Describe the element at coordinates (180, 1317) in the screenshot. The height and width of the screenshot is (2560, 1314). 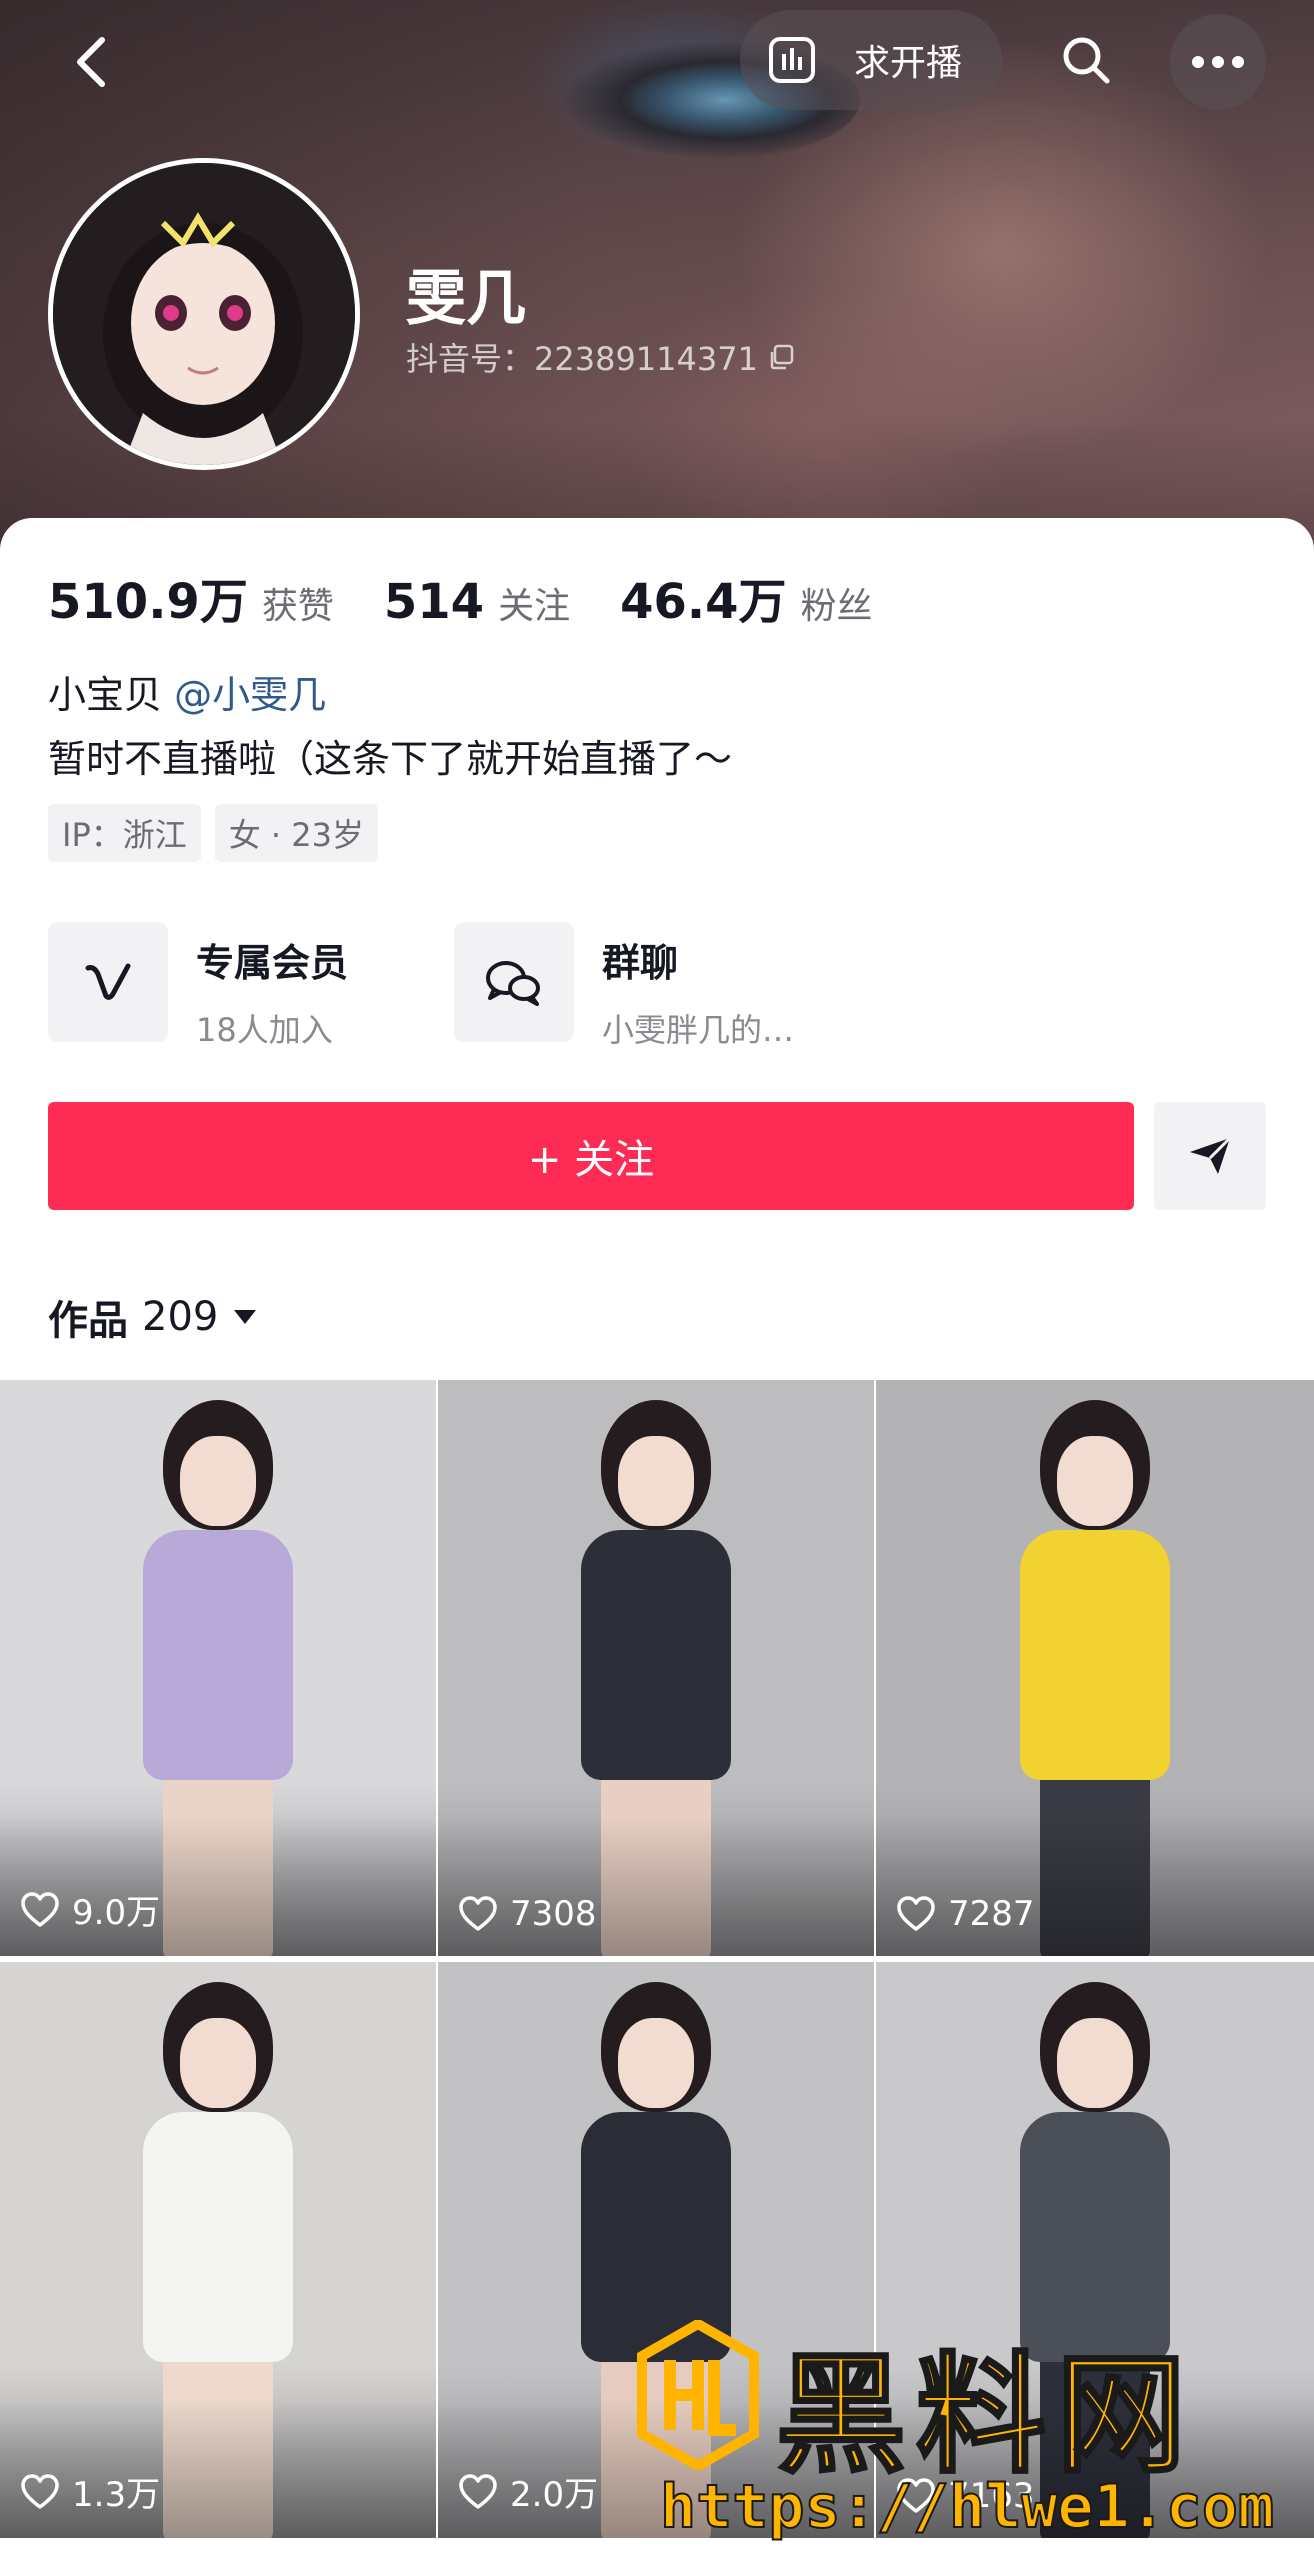
I see `works-count: 209` at that location.